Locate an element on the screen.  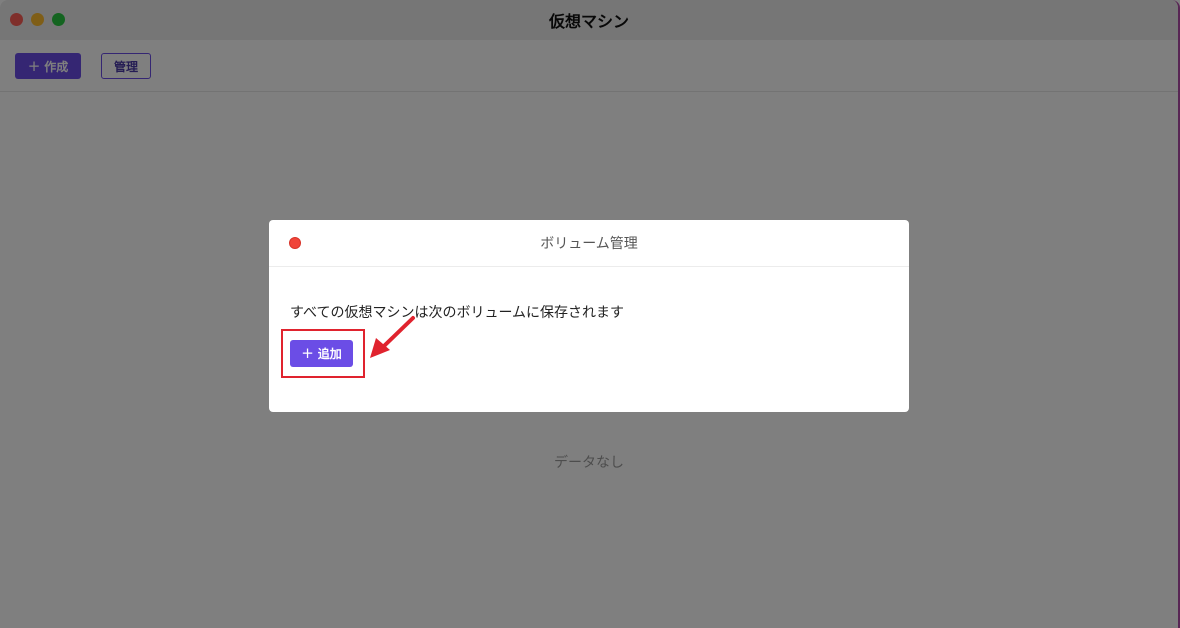
plus-icon: + is located at coordinates (307, 353).